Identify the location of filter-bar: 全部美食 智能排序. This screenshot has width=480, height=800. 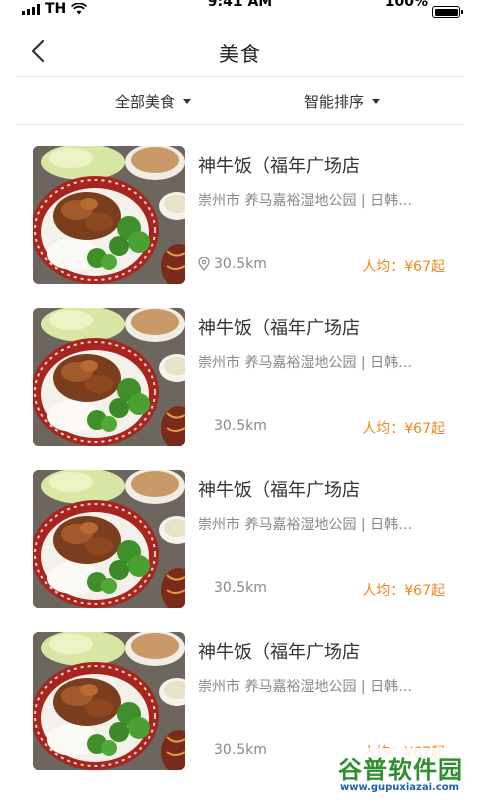
(240, 101).